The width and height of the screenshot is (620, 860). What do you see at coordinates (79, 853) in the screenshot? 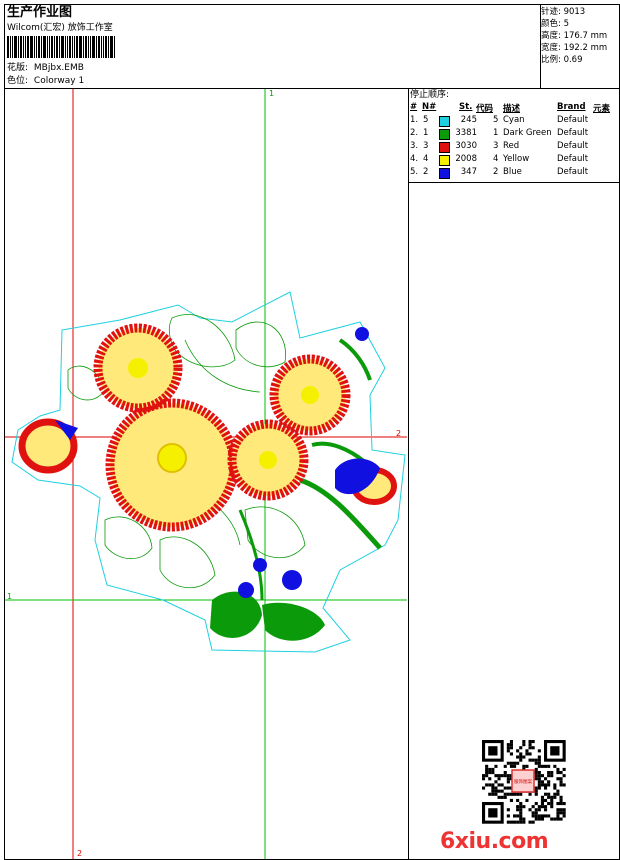
I see `guide-label-bottom: 2` at bounding box center [79, 853].